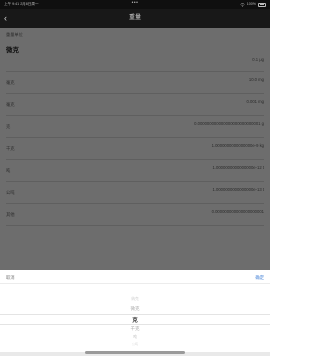 This screenshot has width=320, height=356. I want to click on navigation-bar: ‹ 重量, so click(135, 18).